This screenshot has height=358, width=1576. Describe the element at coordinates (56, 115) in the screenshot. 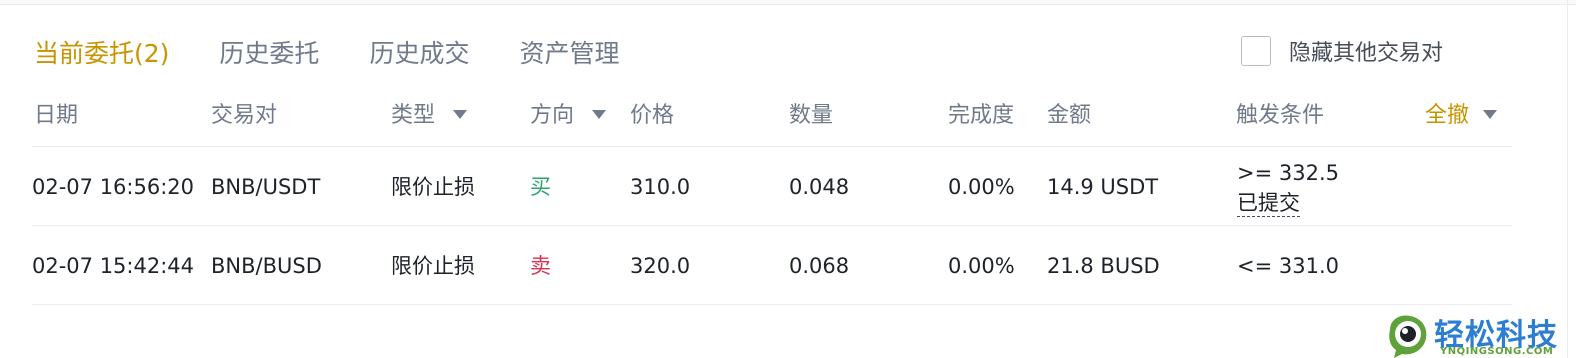

I see `header-date: 日期` at that location.